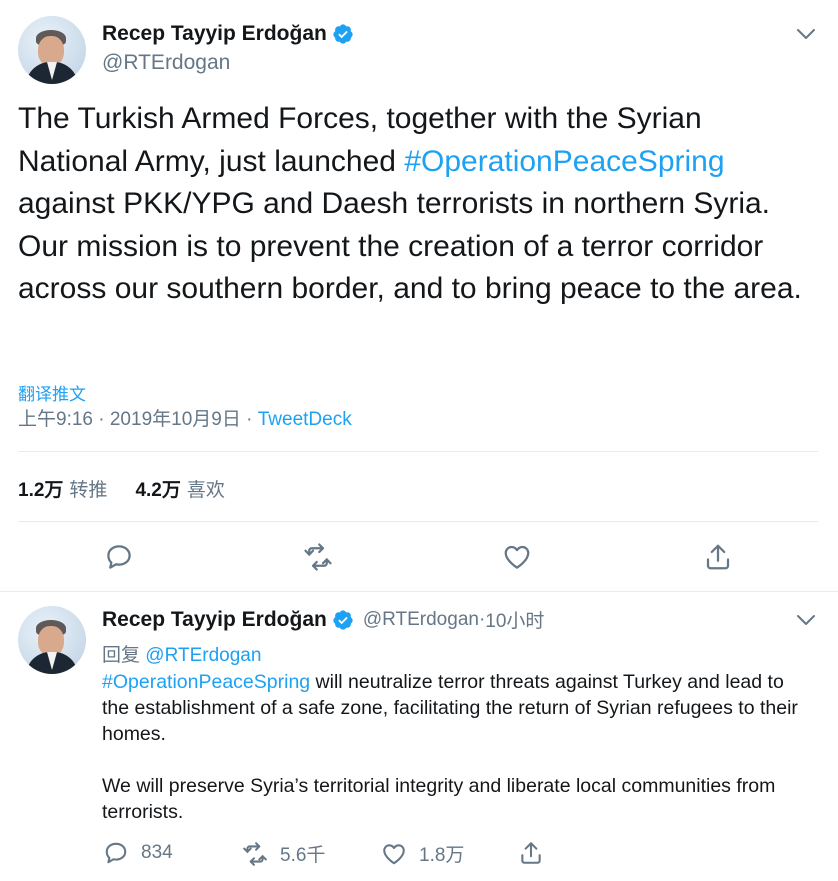  I want to click on like-count: 1.8万, so click(442, 855).